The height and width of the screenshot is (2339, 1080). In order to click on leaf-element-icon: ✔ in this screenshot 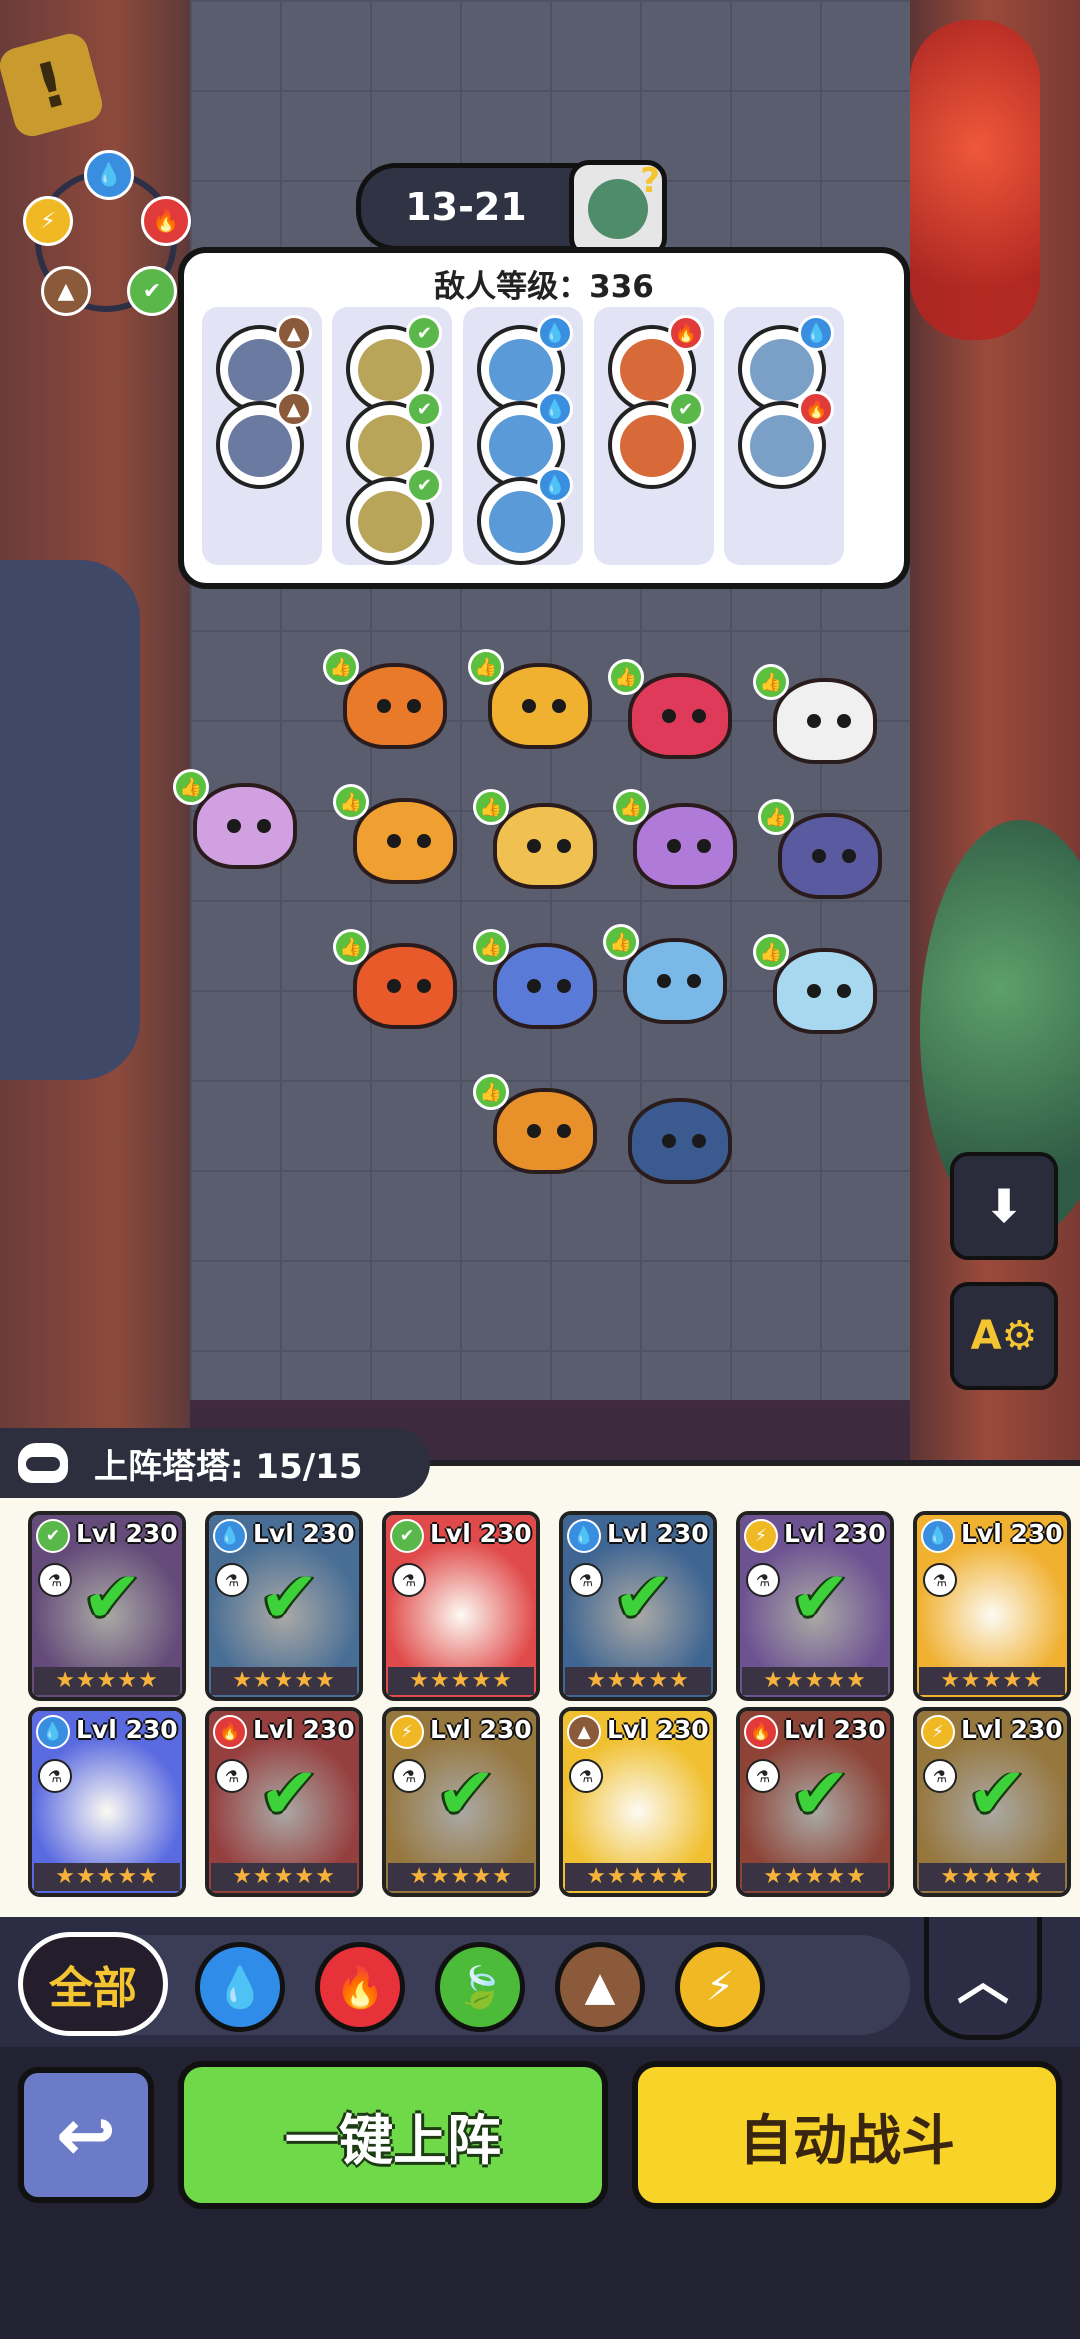, I will do `click(407, 1536)`.